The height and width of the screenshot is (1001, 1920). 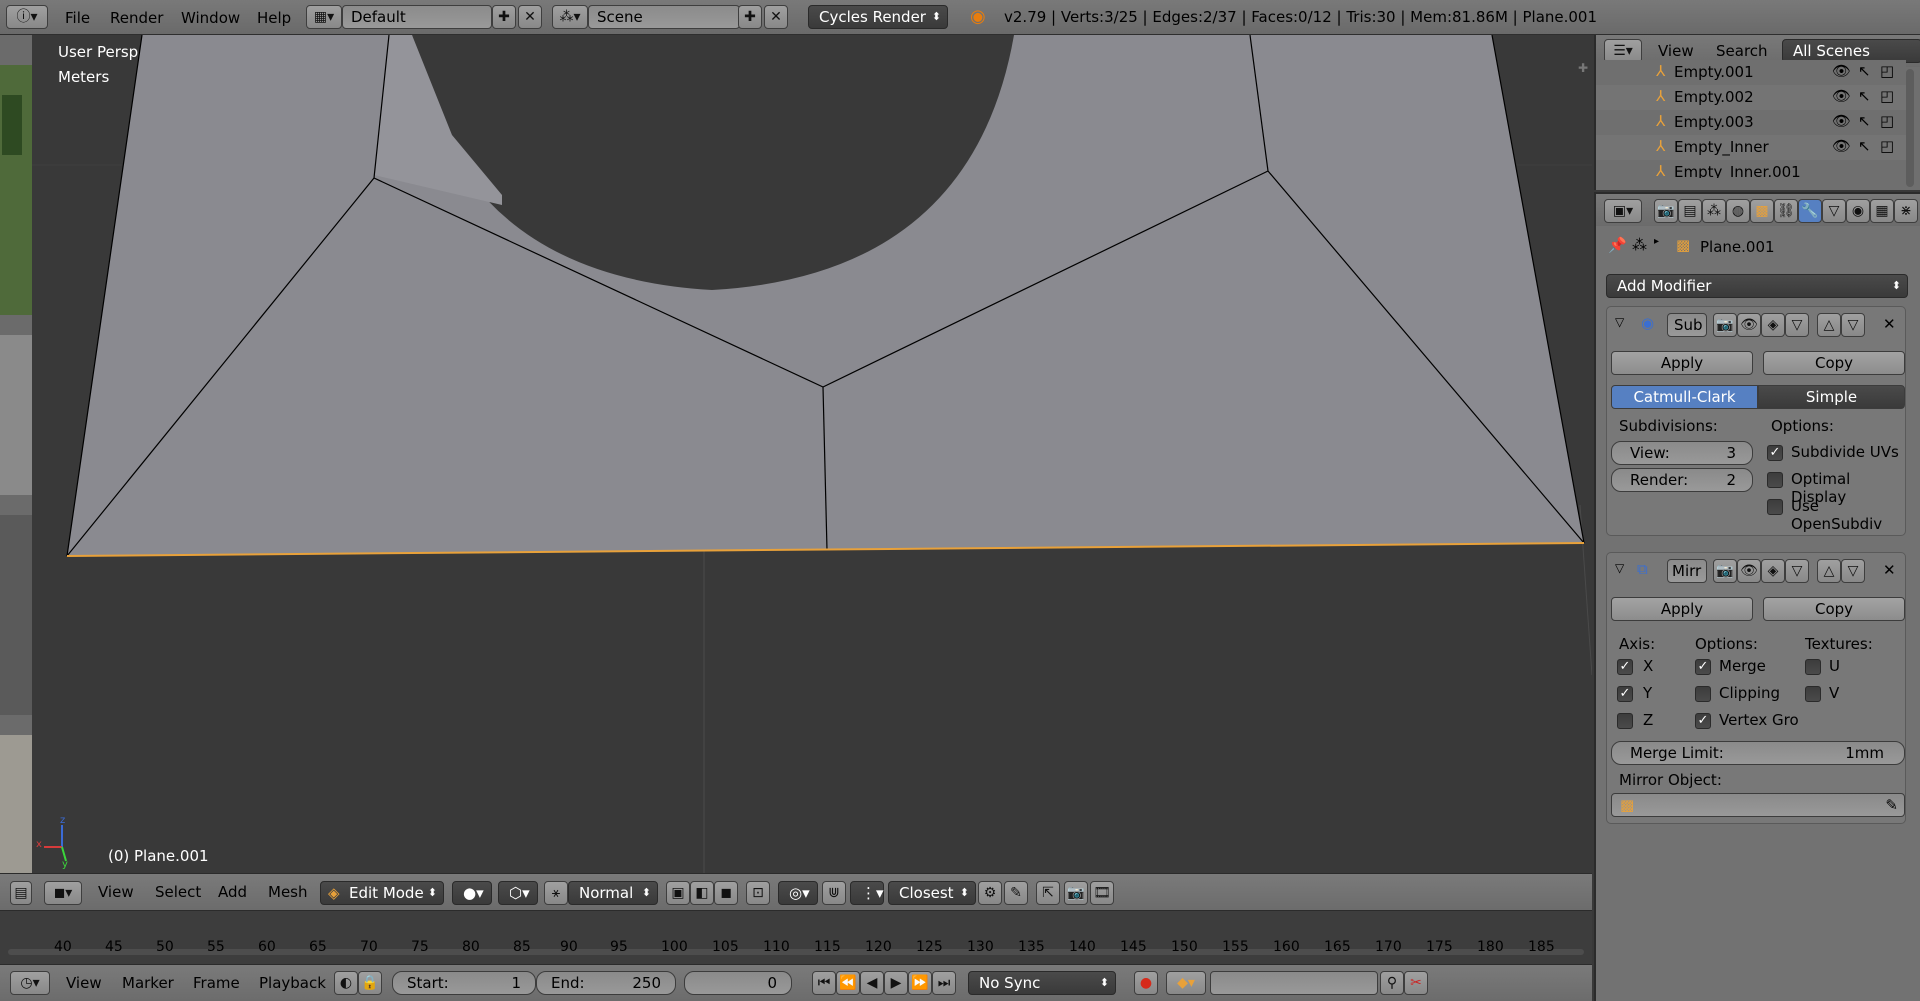 What do you see at coordinates (1882, 211) in the screenshot?
I see `texture-tab-icon: ▦` at bounding box center [1882, 211].